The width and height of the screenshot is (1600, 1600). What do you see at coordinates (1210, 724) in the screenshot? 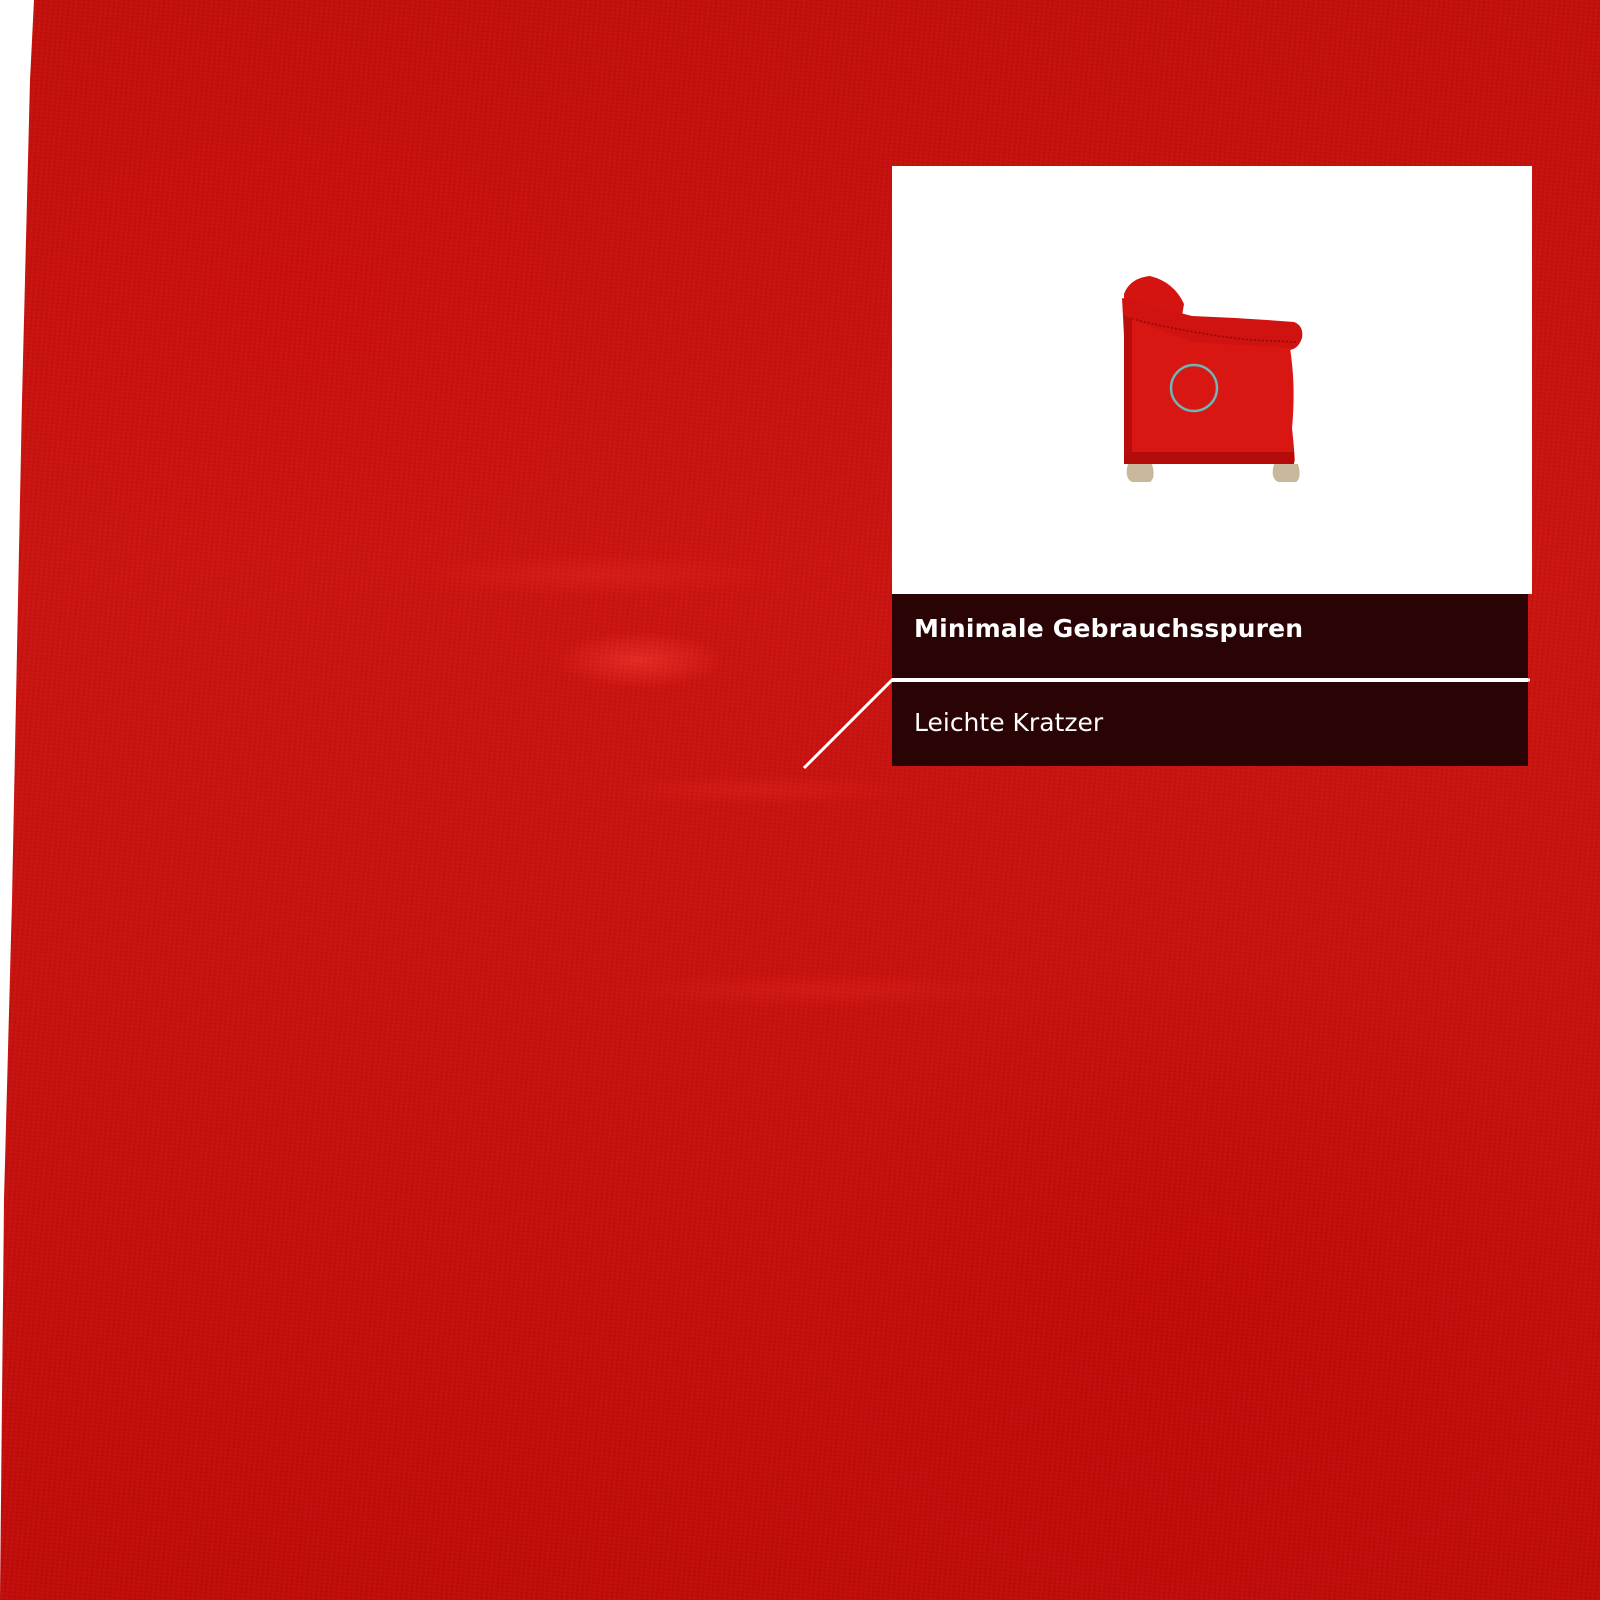
I see `card-detail-bar: Leichte Kratzer` at bounding box center [1210, 724].